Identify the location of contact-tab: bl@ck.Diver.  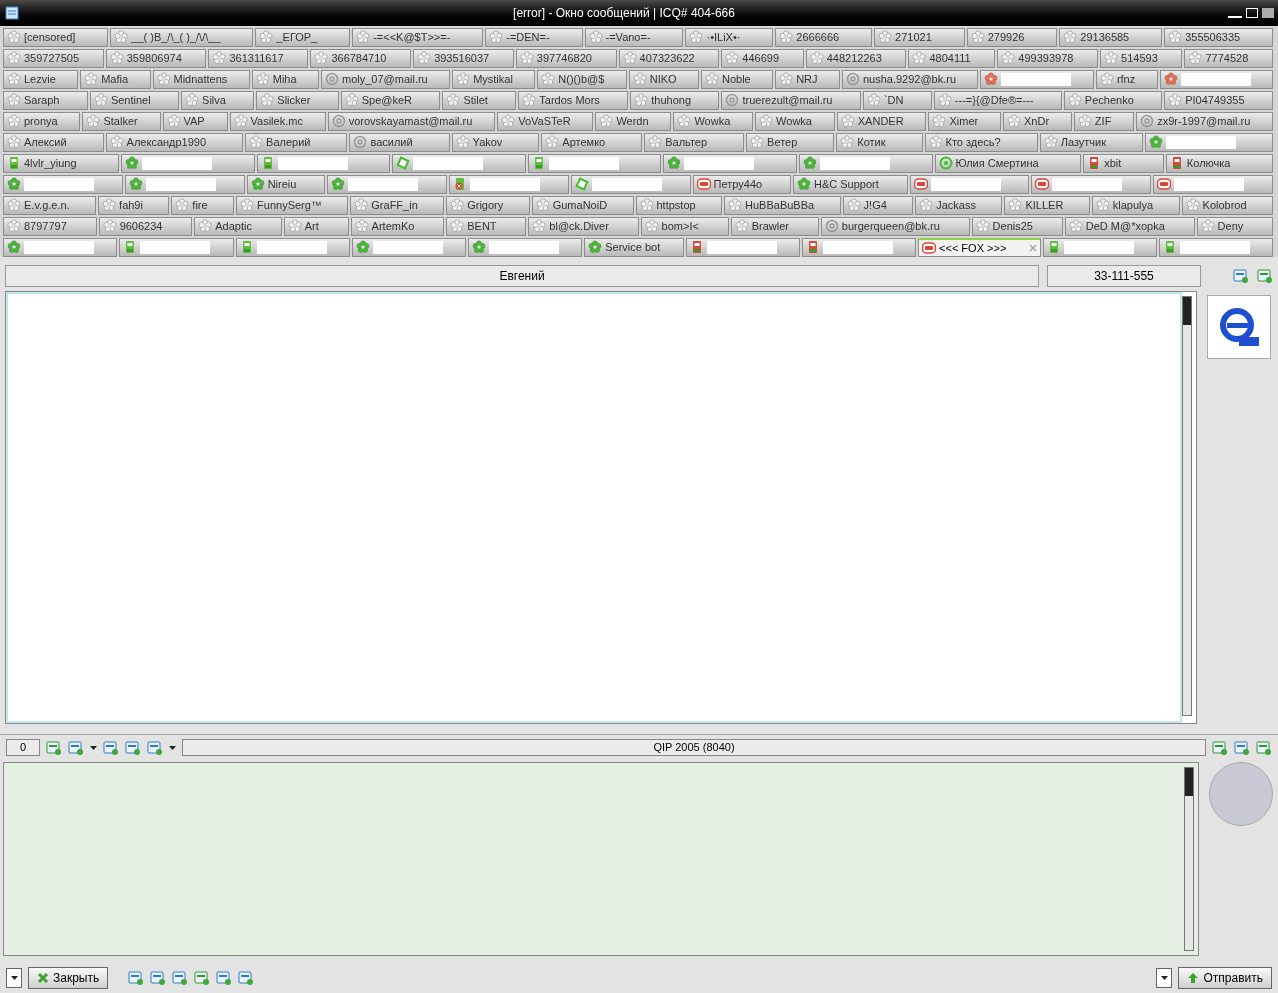
(583, 226).